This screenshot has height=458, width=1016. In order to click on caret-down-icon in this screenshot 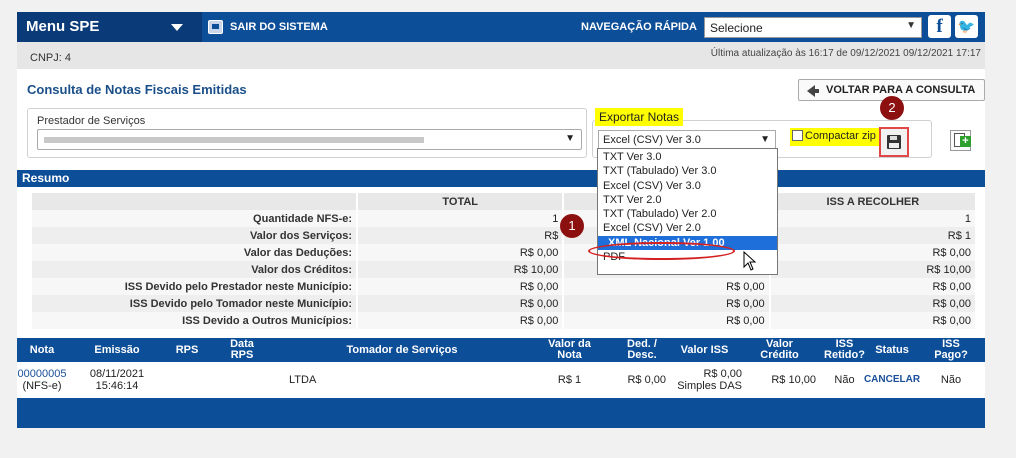, I will do `click(177, 27)`.